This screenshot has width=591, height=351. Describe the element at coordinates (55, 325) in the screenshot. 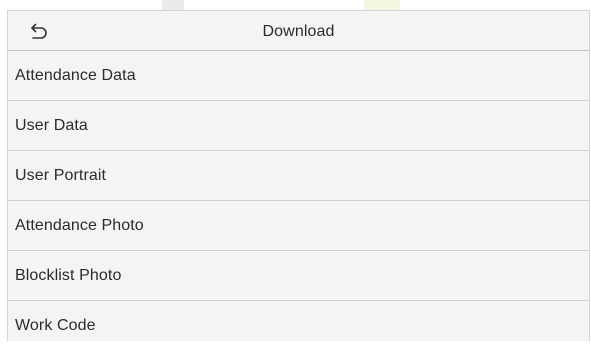

I see `menu-item-label: Work Code` at that location.